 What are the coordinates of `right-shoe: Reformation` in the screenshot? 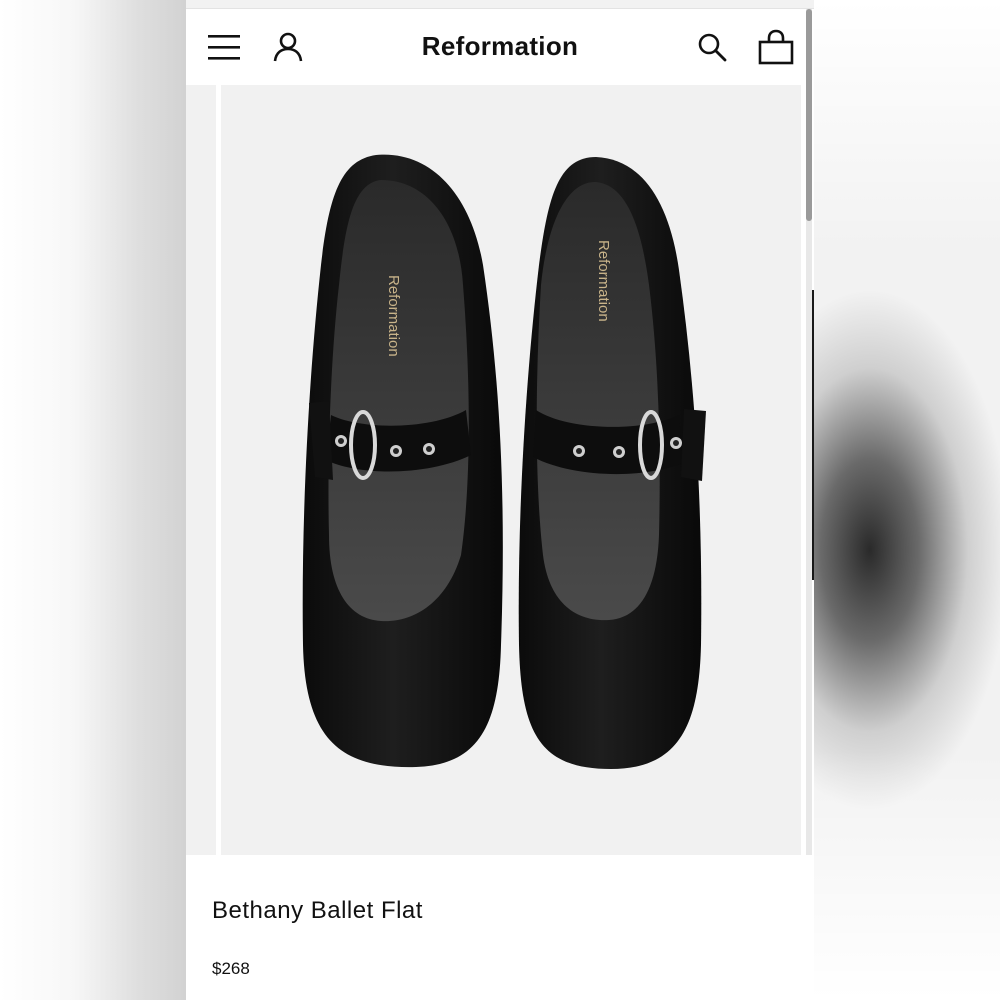 It's located at (612, 463).